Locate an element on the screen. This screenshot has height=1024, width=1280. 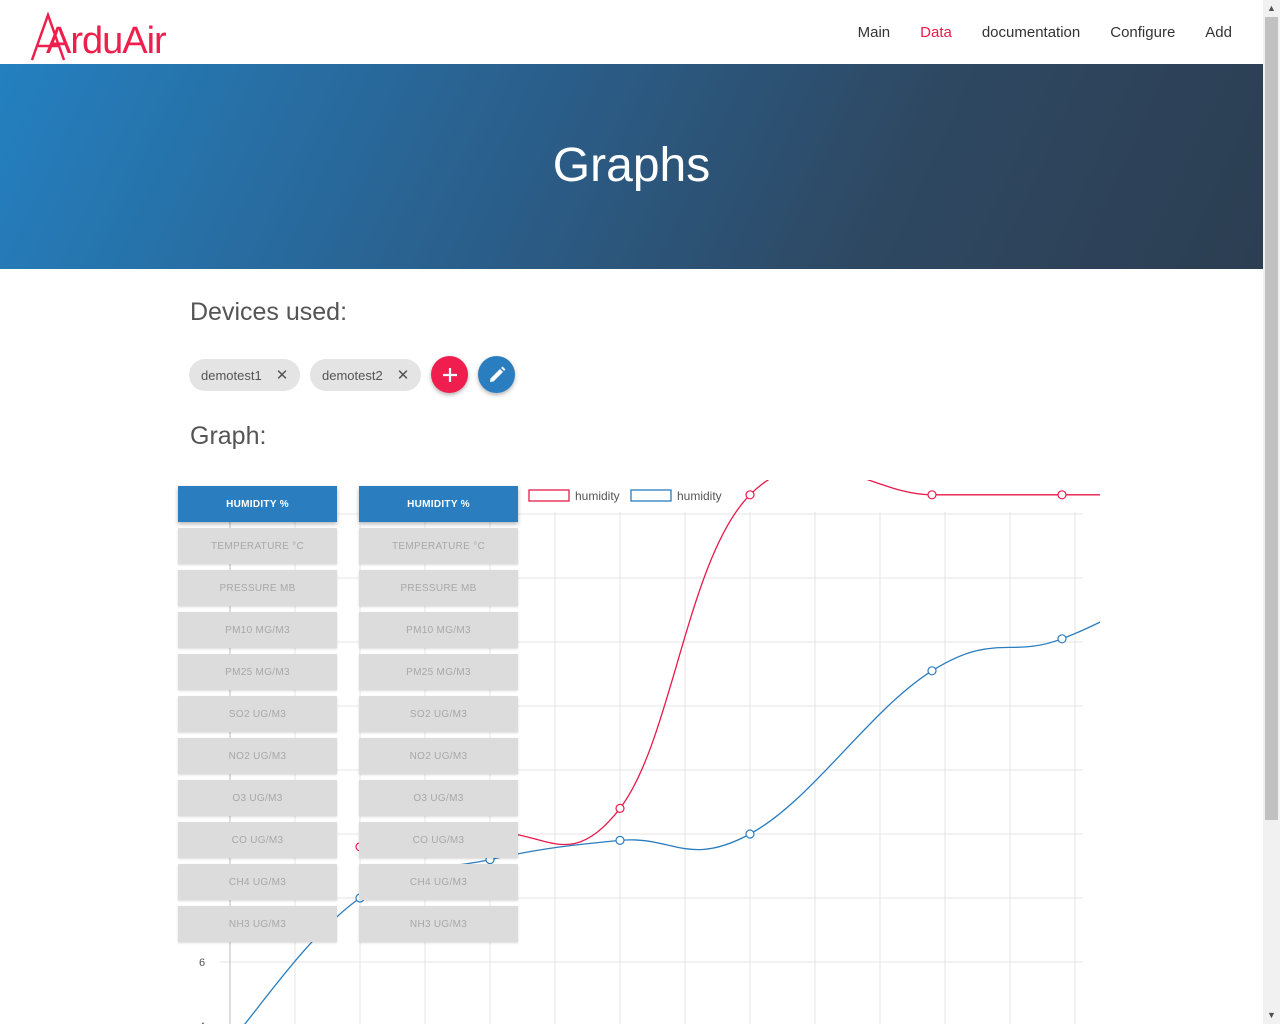
device-chip-label: demotest2 is located at coordinates (352, 375).